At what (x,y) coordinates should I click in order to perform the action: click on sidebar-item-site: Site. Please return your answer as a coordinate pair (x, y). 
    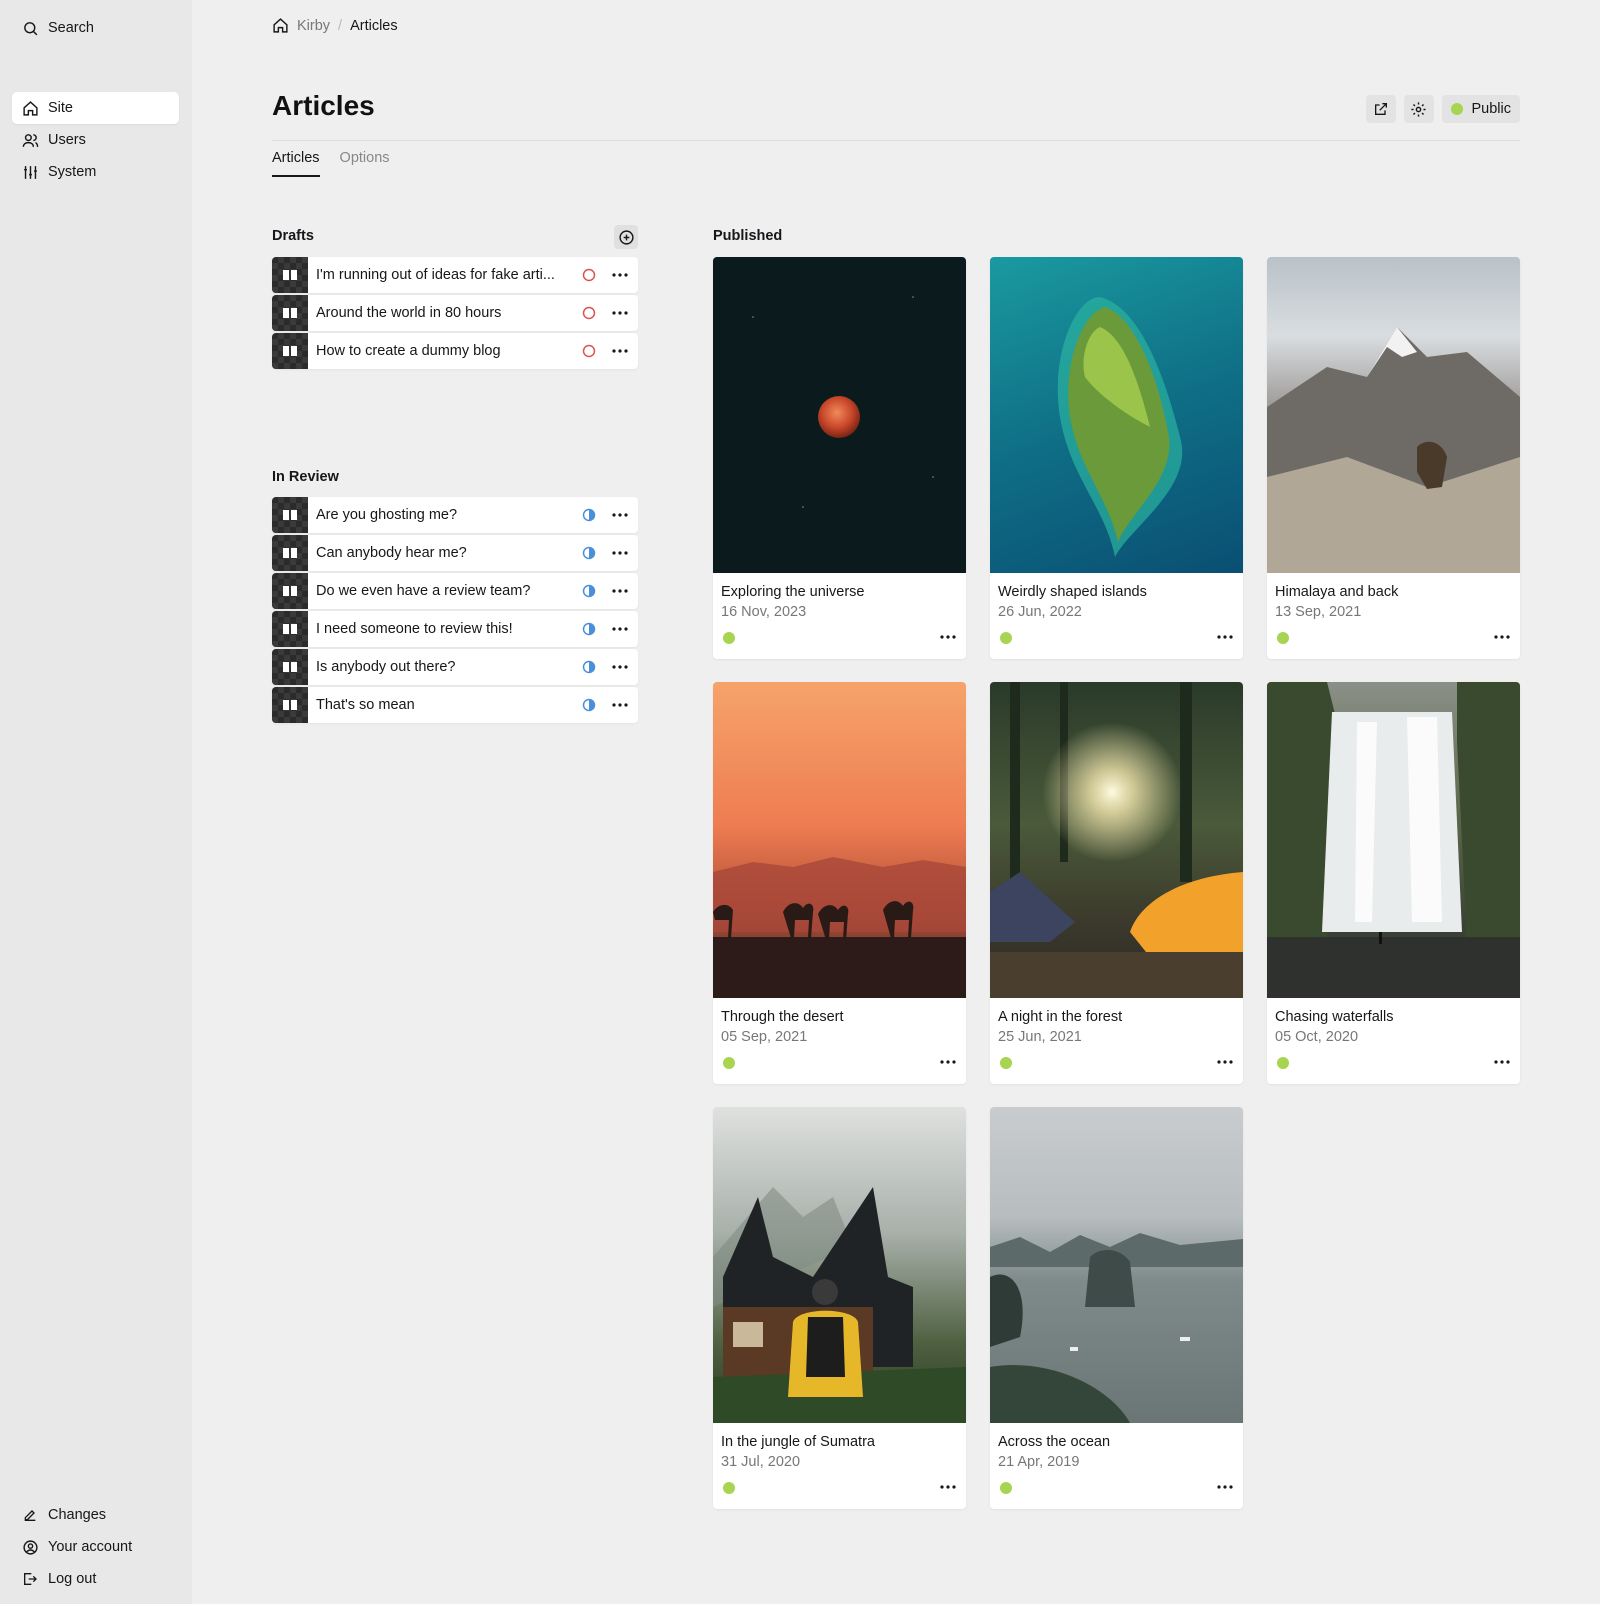
    Looking at the image, I should click on (95, 108).